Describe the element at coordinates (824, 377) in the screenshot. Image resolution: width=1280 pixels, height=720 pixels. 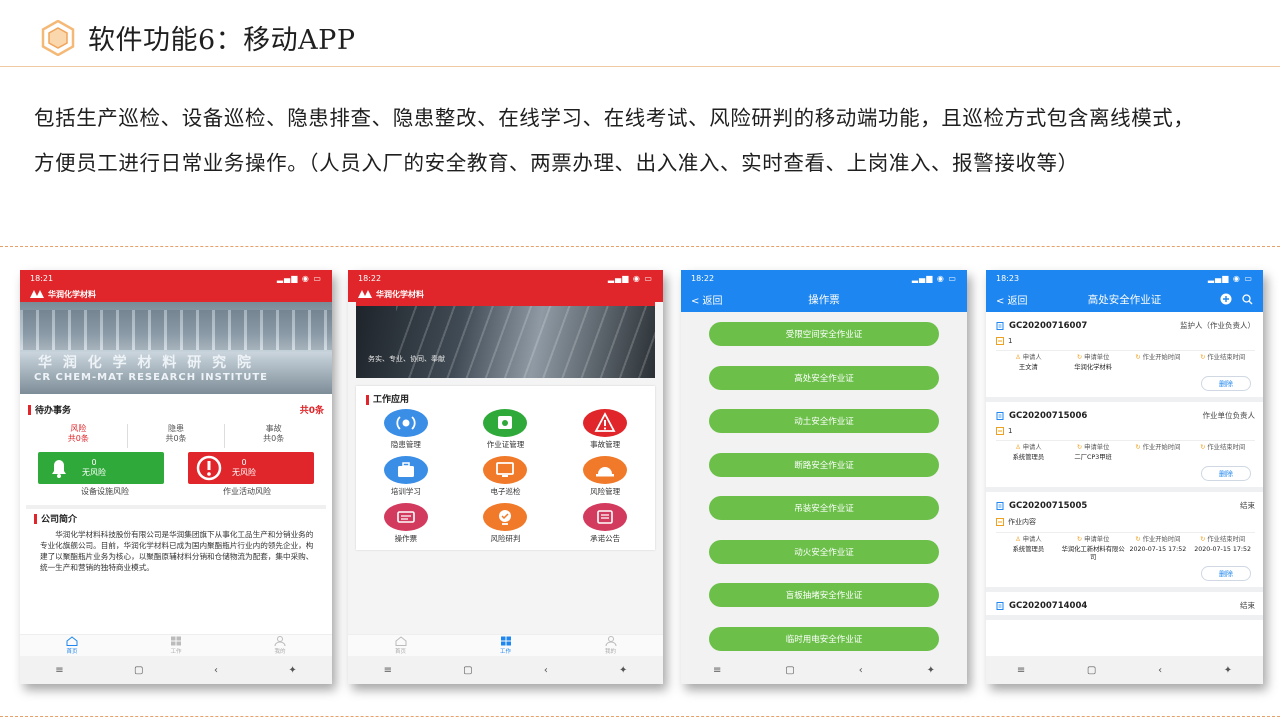
I see `permit-button: 高处安全作业证` at that location.